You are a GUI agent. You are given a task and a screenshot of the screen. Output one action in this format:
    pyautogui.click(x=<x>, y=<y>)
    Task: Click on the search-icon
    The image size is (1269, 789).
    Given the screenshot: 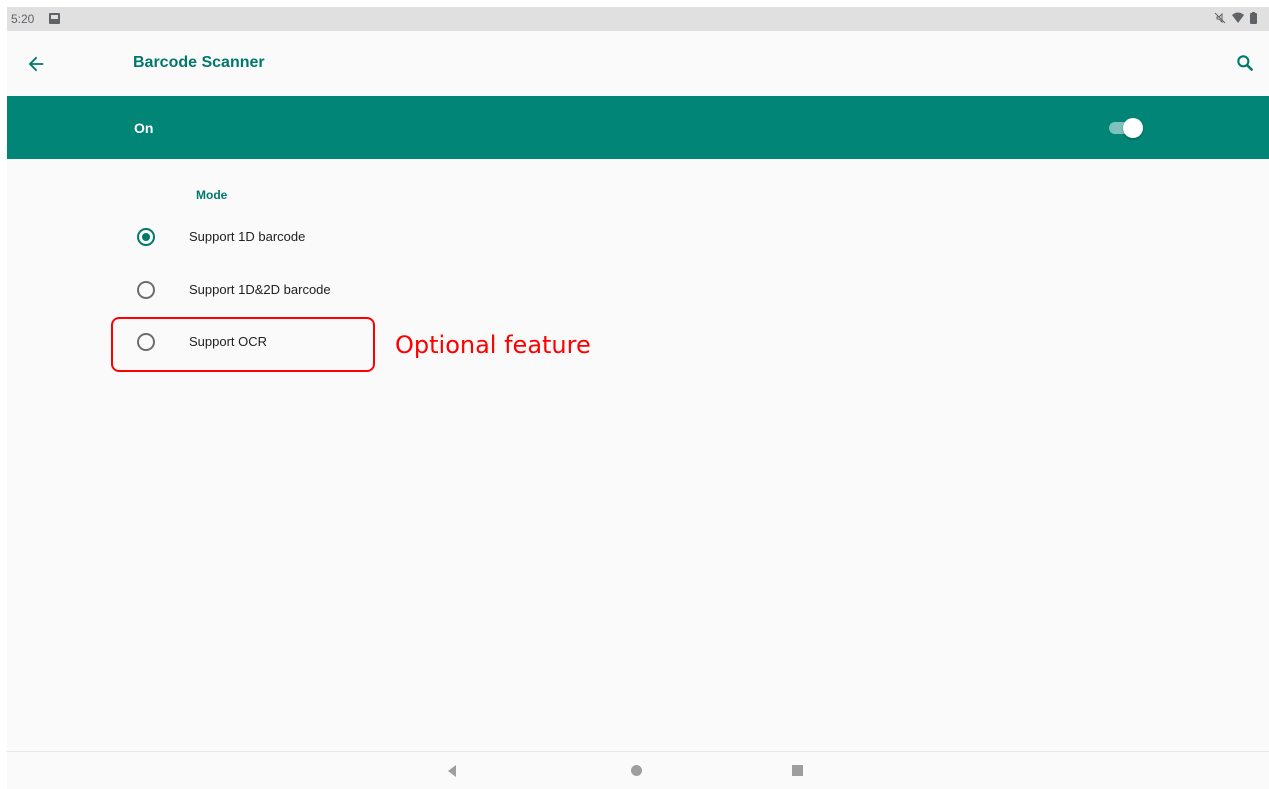 What is the action you would take?
    pyautogui.click(x=1245, y=63)
    